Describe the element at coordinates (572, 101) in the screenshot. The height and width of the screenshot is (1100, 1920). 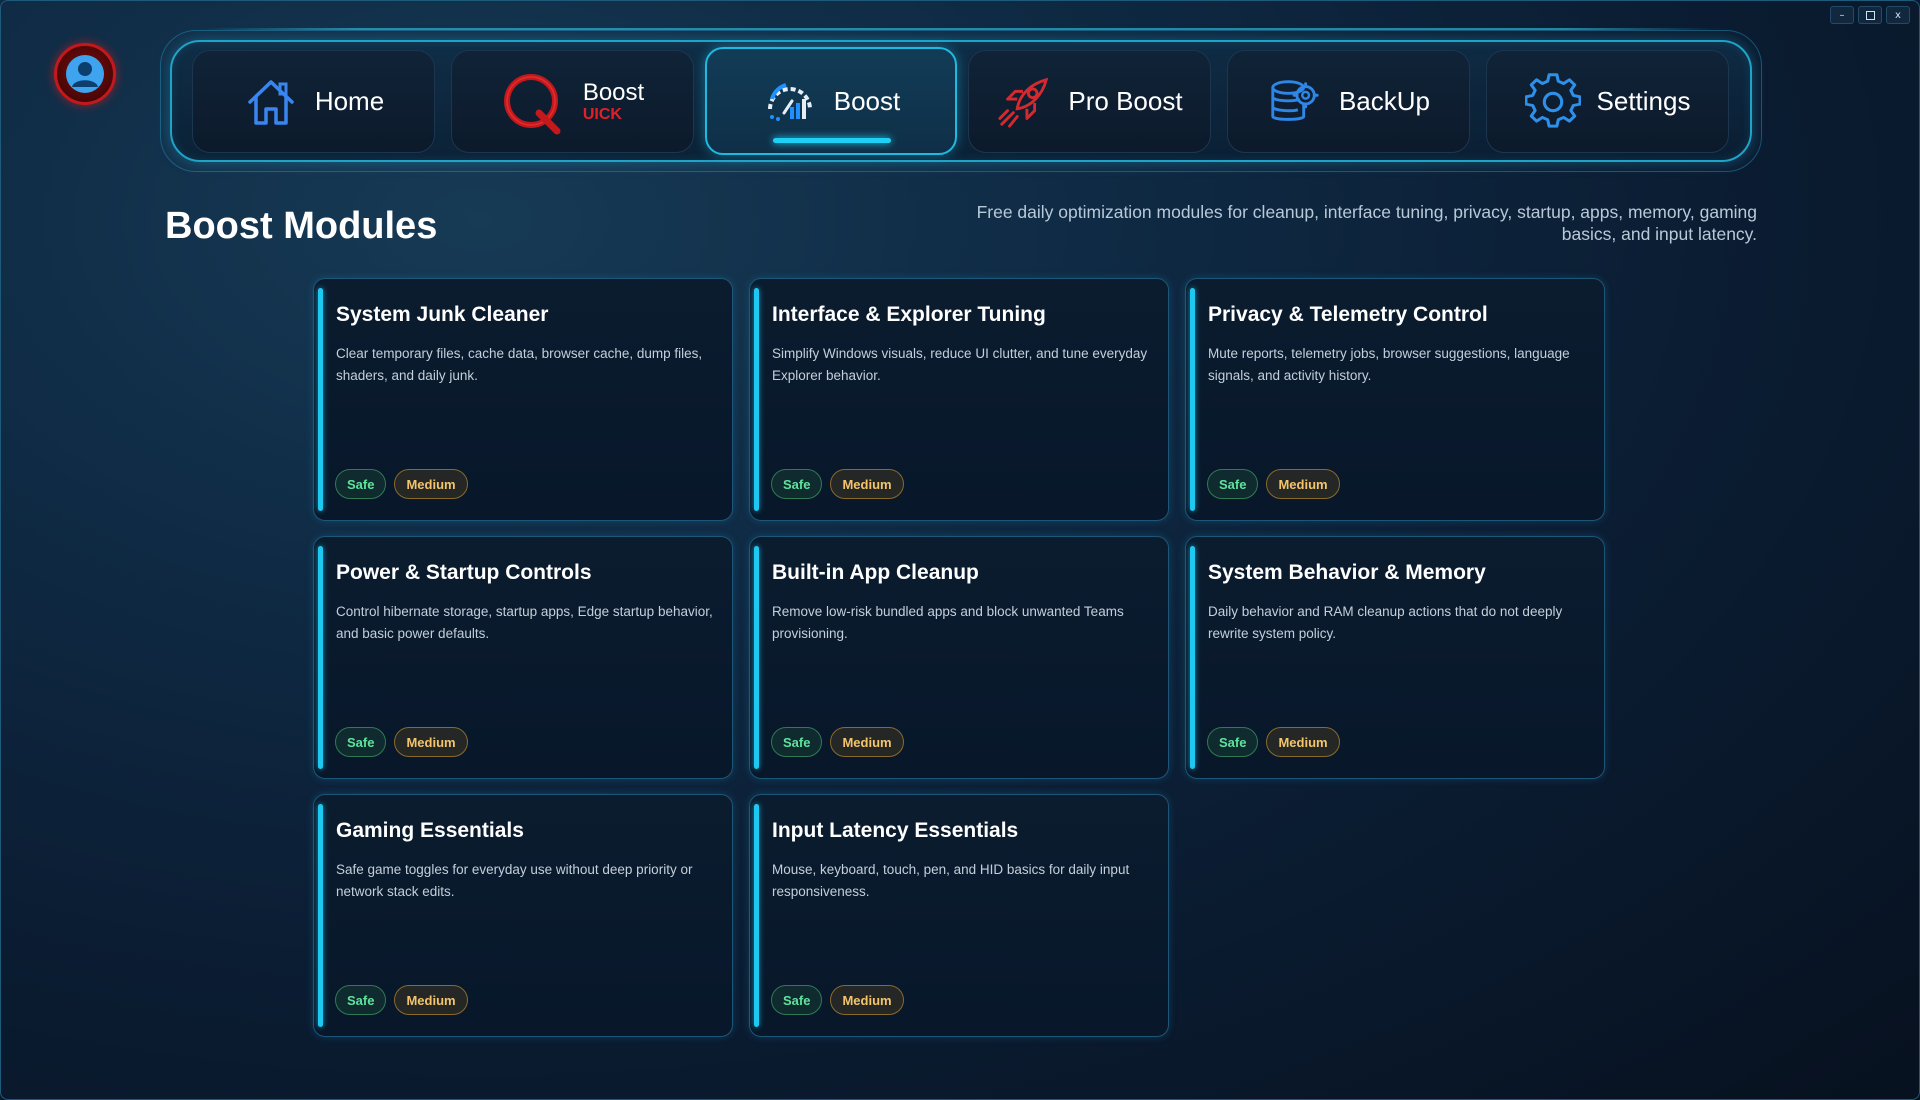
I see `tab-quick-boost: Boost UICK` at that location.